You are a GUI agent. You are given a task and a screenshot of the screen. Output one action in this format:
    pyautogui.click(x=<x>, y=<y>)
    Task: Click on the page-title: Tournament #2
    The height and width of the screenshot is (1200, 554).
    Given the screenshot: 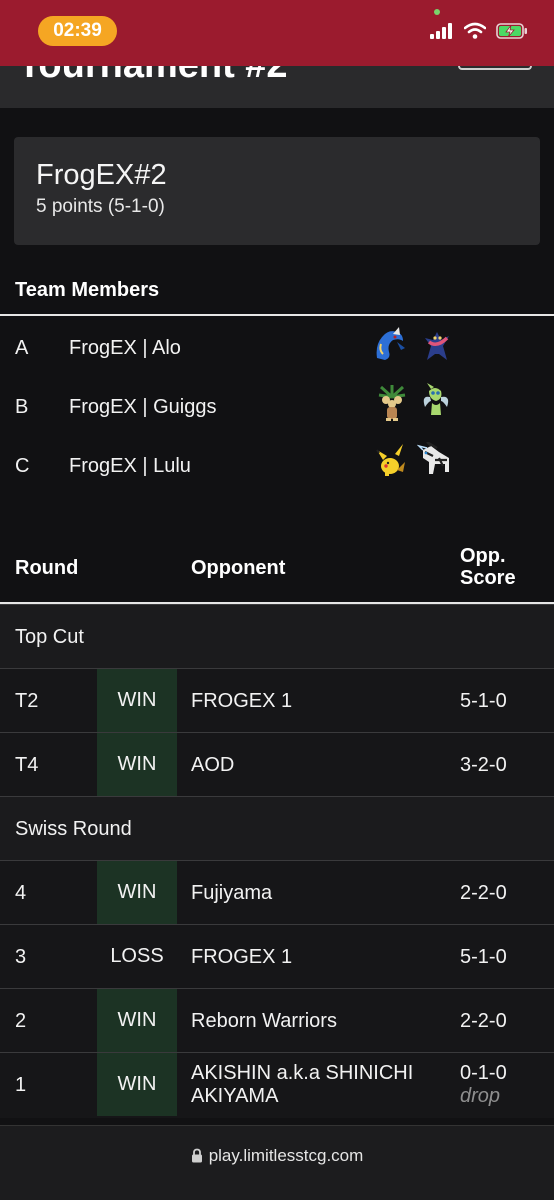 What is the action you would take?
    pyautogui.click(x=153, y=76)
    